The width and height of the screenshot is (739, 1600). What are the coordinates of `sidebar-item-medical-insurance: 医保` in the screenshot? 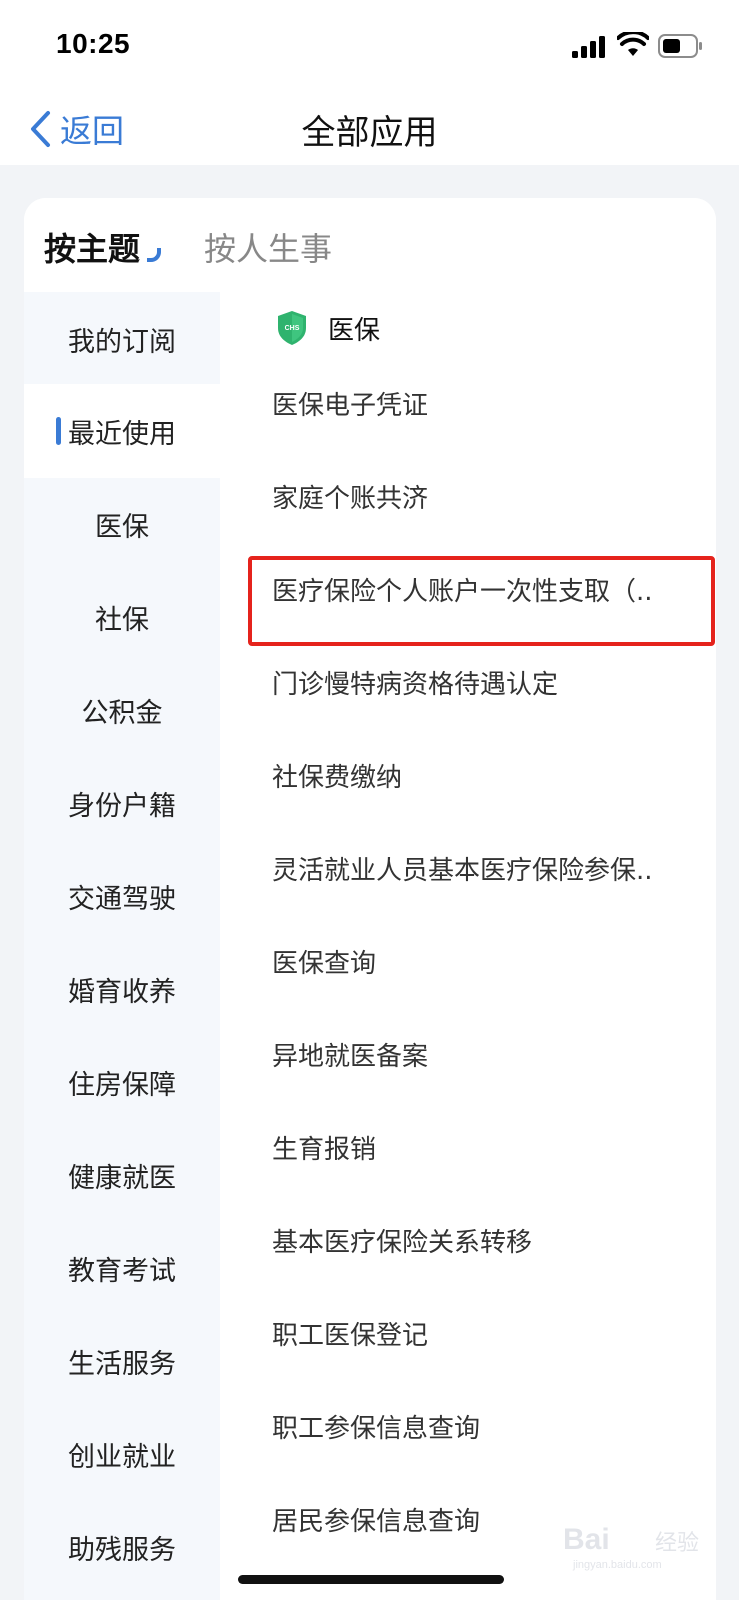 It's located at (122, 524).